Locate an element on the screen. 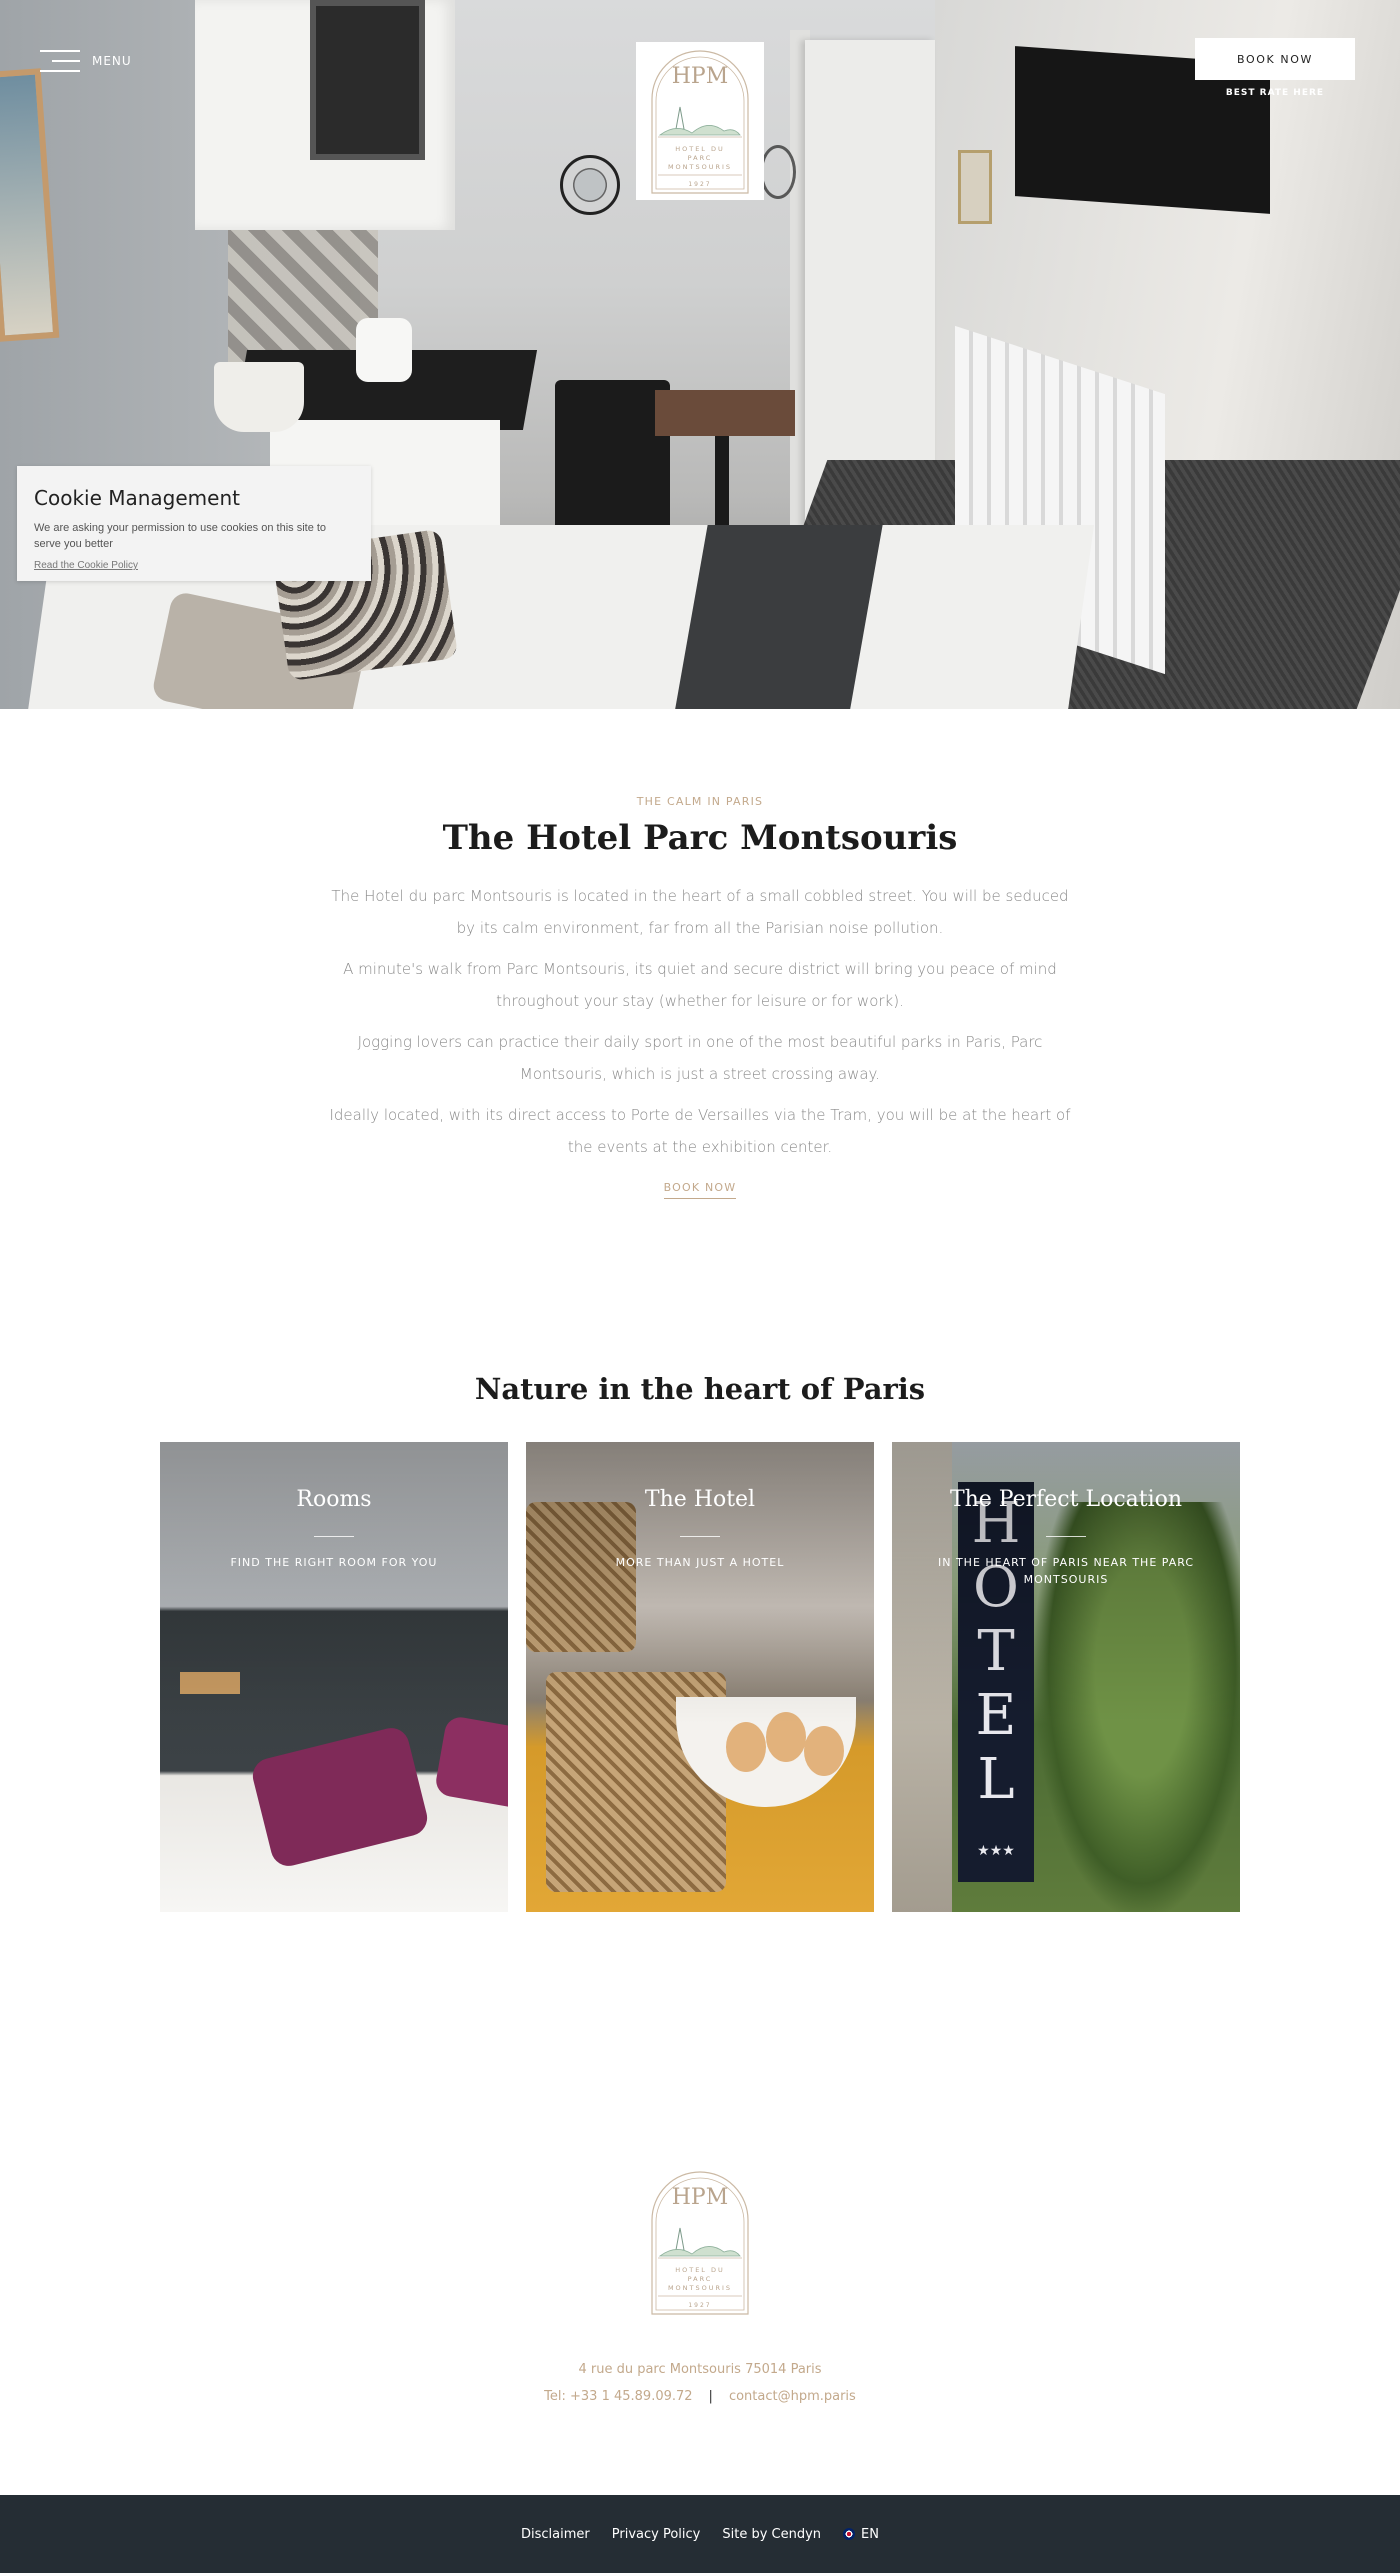  footer-logo-text-line3: MONTSOURIS is located at coordinates (700, 2288).